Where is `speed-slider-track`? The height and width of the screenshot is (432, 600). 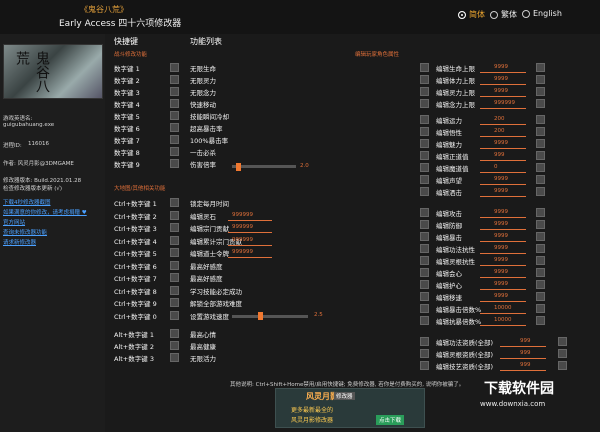 speed-slider-track is located at coordinates (270, 316).